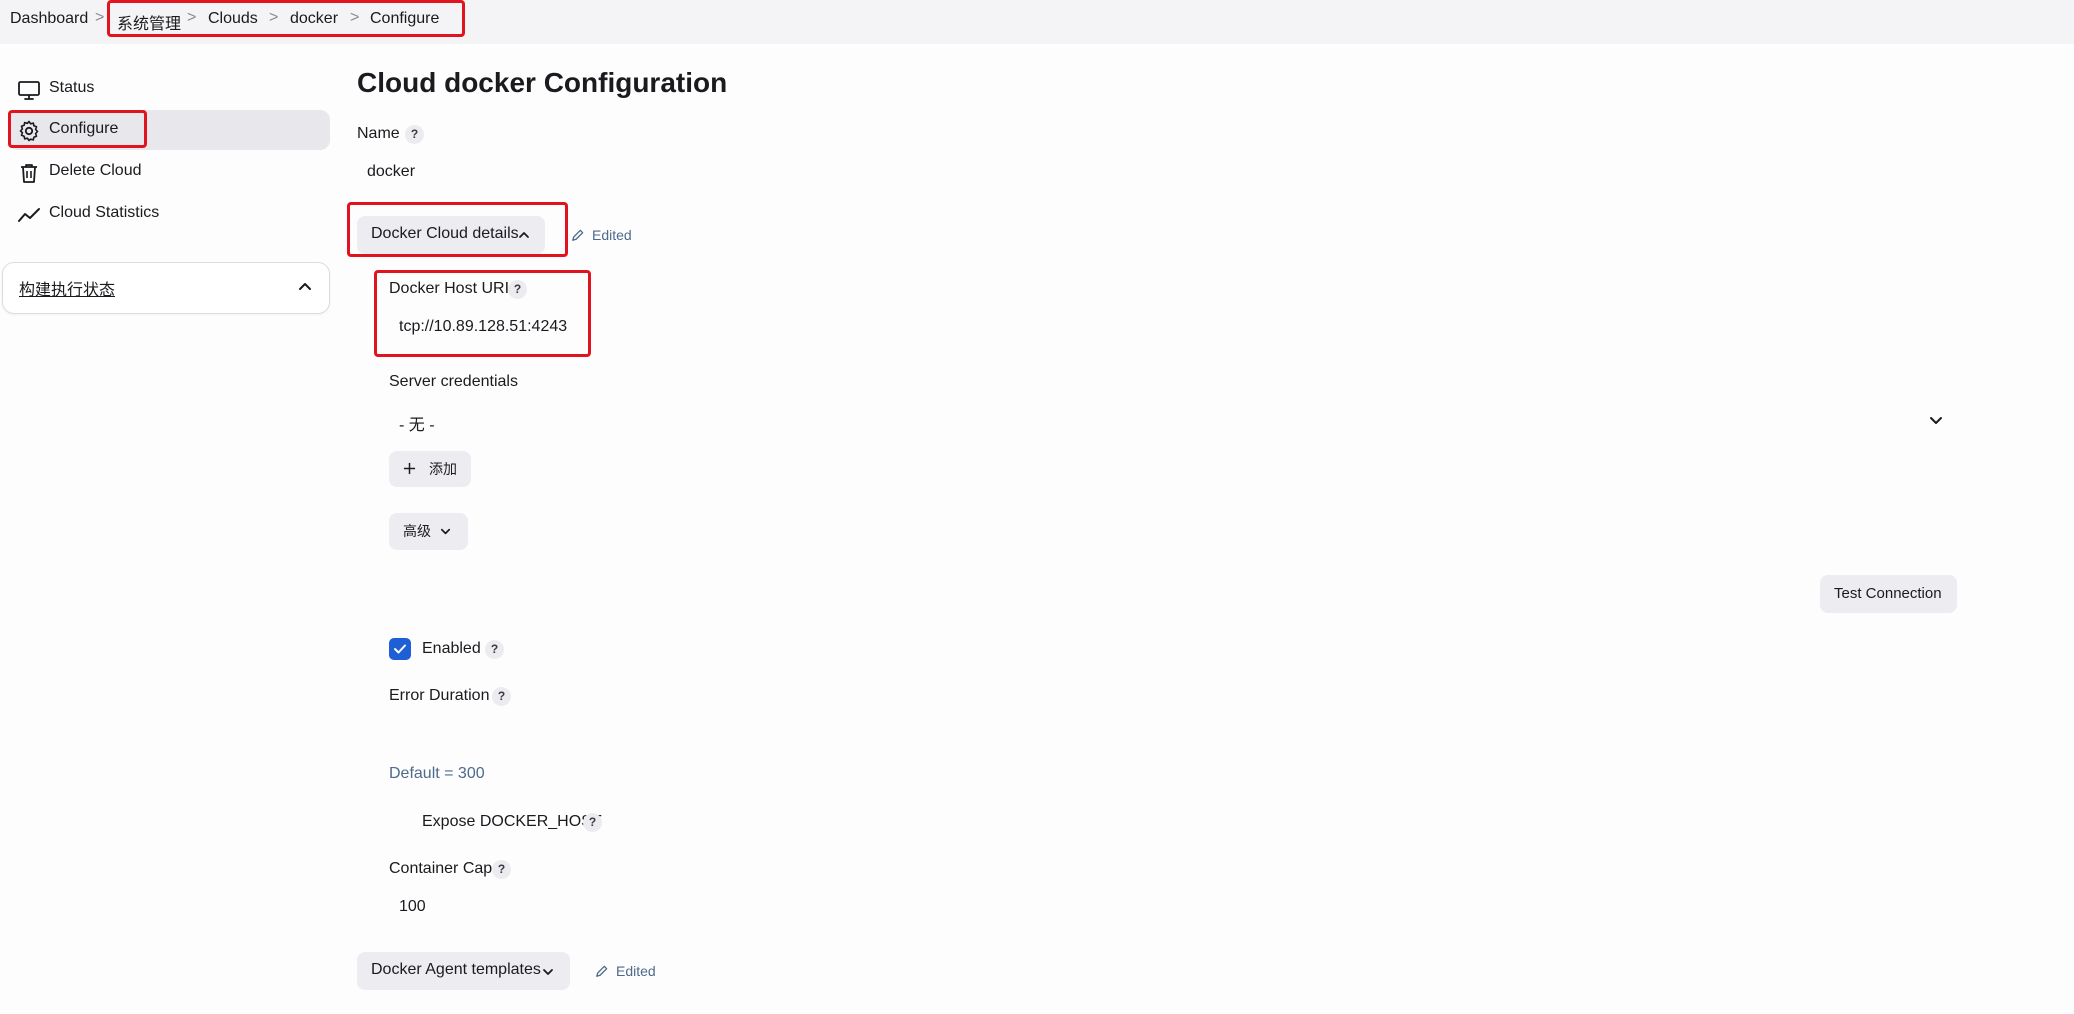 The image size is (2074, 1014). I want to click on error-duration-help-icon: ?, so click(501, 696).